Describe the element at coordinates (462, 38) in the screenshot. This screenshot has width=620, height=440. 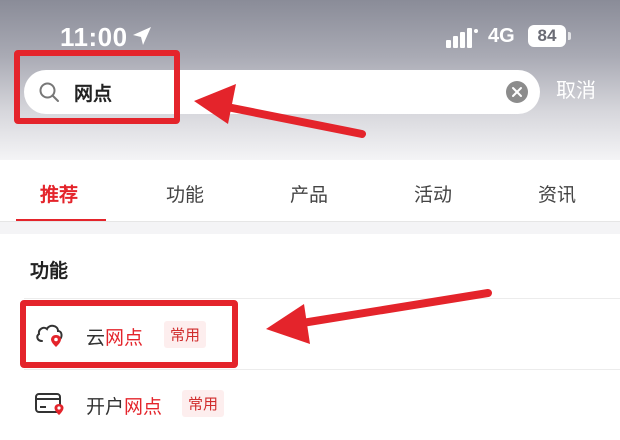
I see `cellular-signal-icon` at that location.